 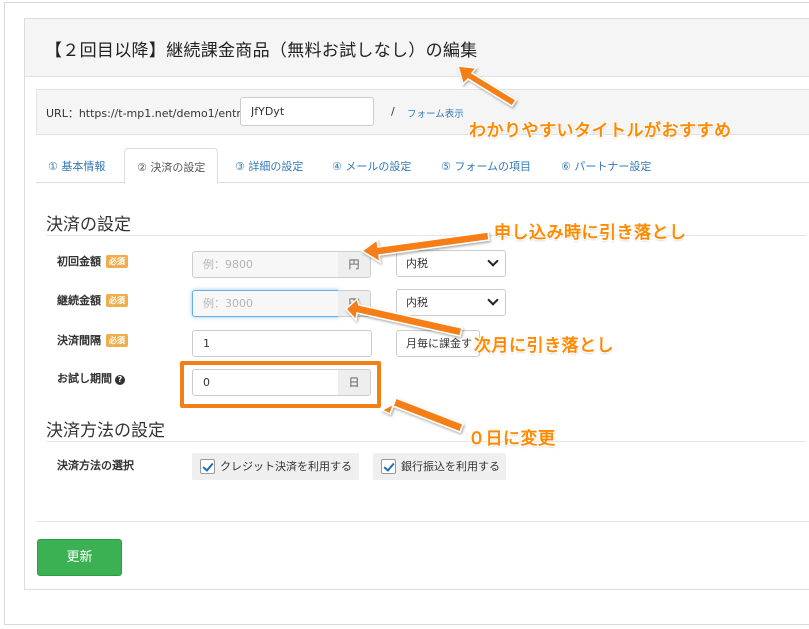 What do you see at coordinates (371, 166) in the screenshot?
I see `tab-mail-settings: ④ メールの設定` at bounding box center [371, 166].